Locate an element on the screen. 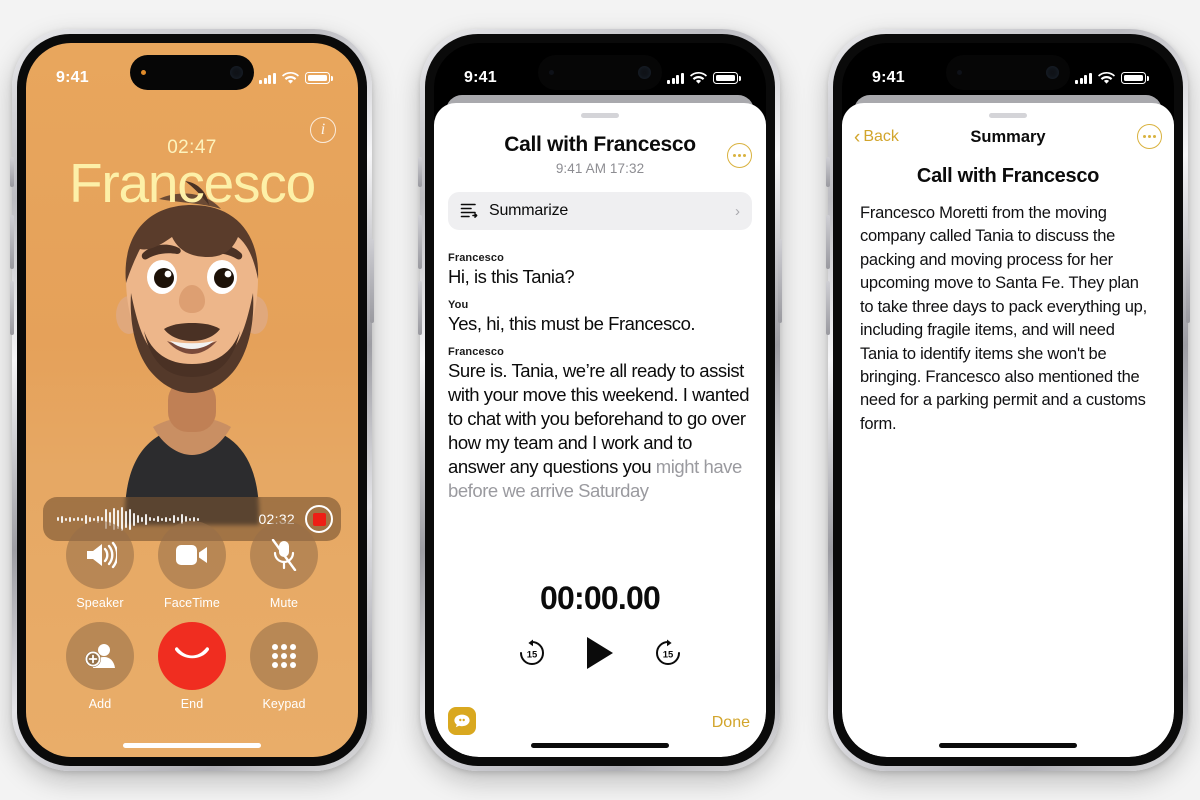 The width and height of the screenshot is (1200, 800). transcript-text: Hi, is this Tania? is located at coordinates (511, 276).